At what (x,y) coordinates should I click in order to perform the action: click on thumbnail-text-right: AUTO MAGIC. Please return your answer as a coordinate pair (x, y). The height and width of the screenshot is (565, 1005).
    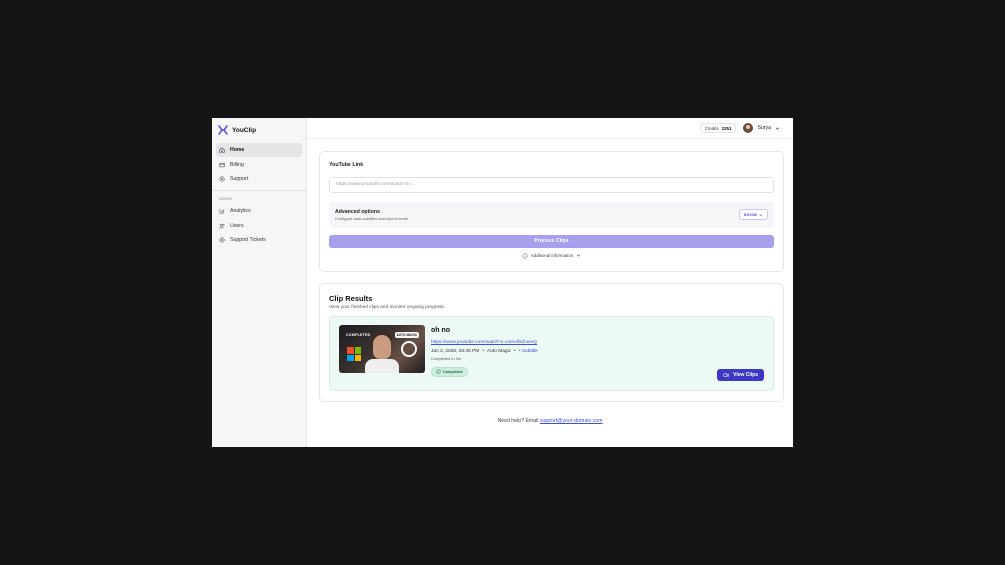
    Looking at the image, I should click on (406, 335).